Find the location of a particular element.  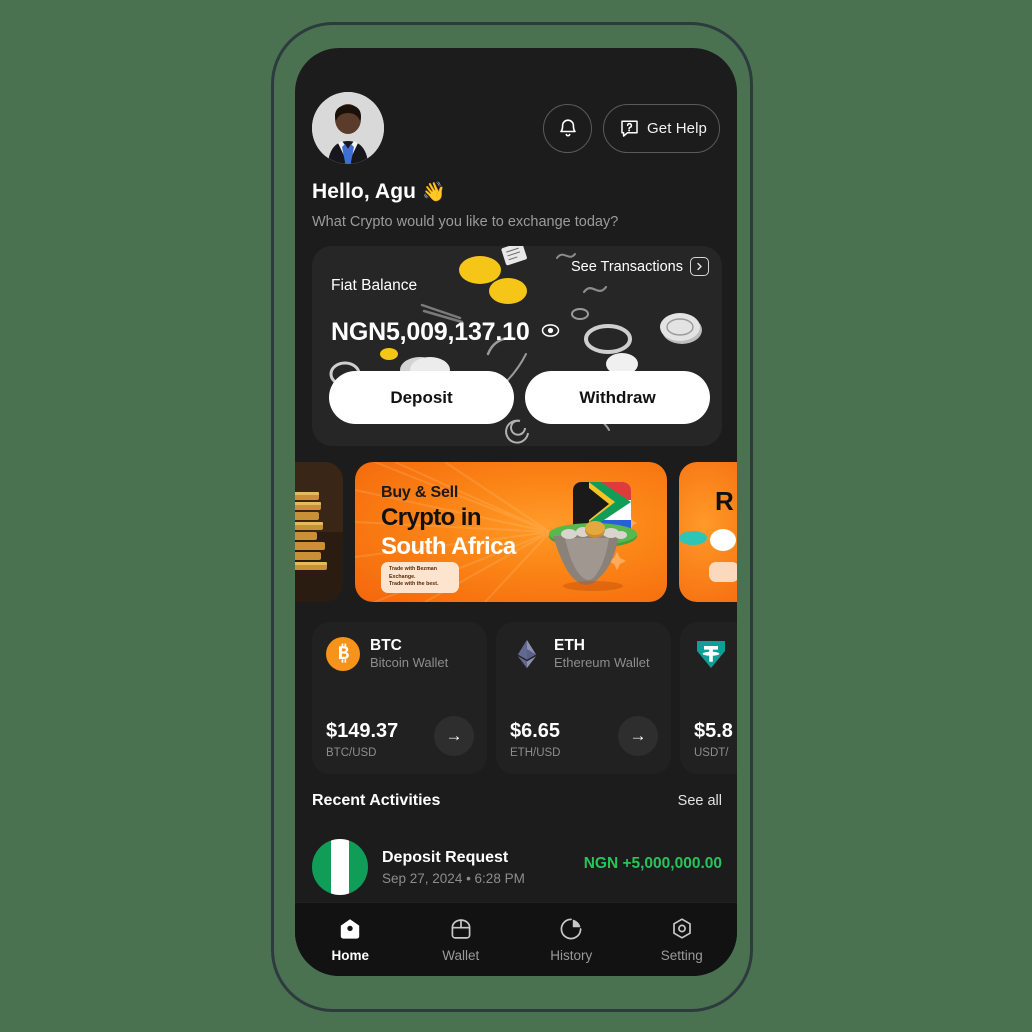

wallet-card-header: ETH Ethereum Wallet is located at coordinates (580, 654).